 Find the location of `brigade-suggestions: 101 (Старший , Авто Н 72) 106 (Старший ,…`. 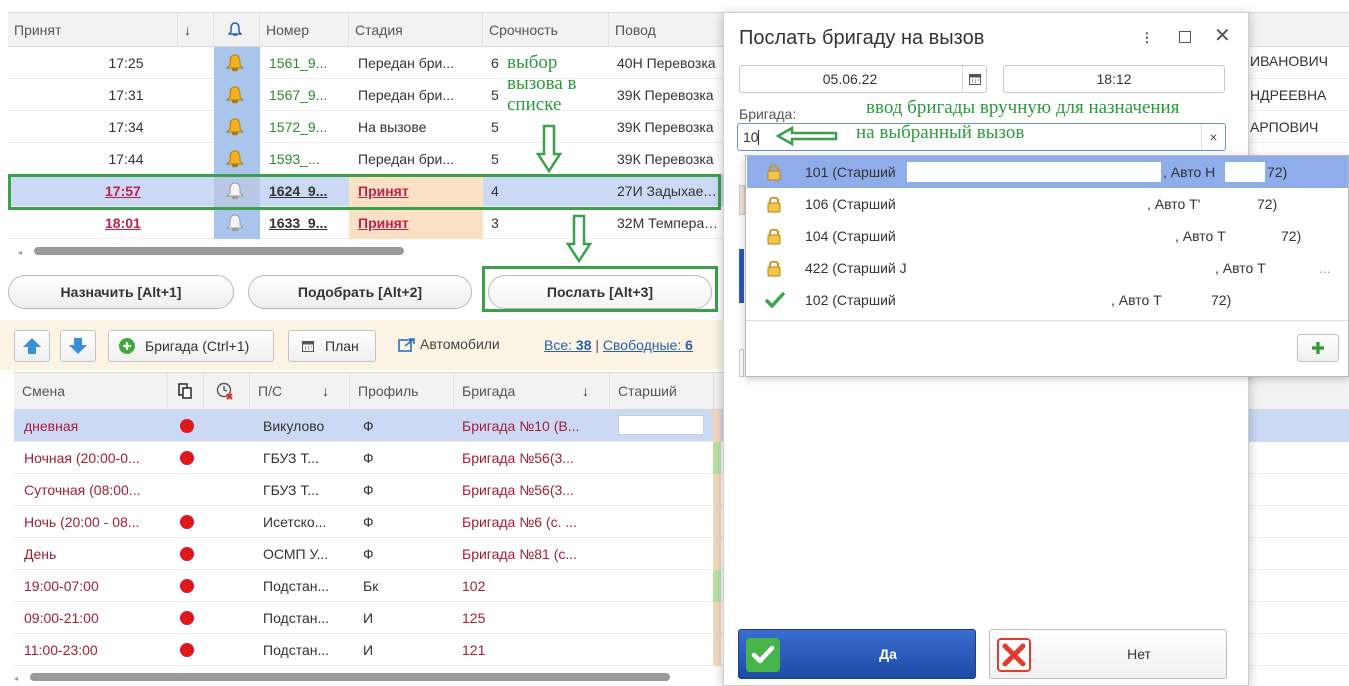

brigade-suggestions: 101 (Старший , Авто Н 72) 106 (Старший ,… is located at coordinates (1047, 266).